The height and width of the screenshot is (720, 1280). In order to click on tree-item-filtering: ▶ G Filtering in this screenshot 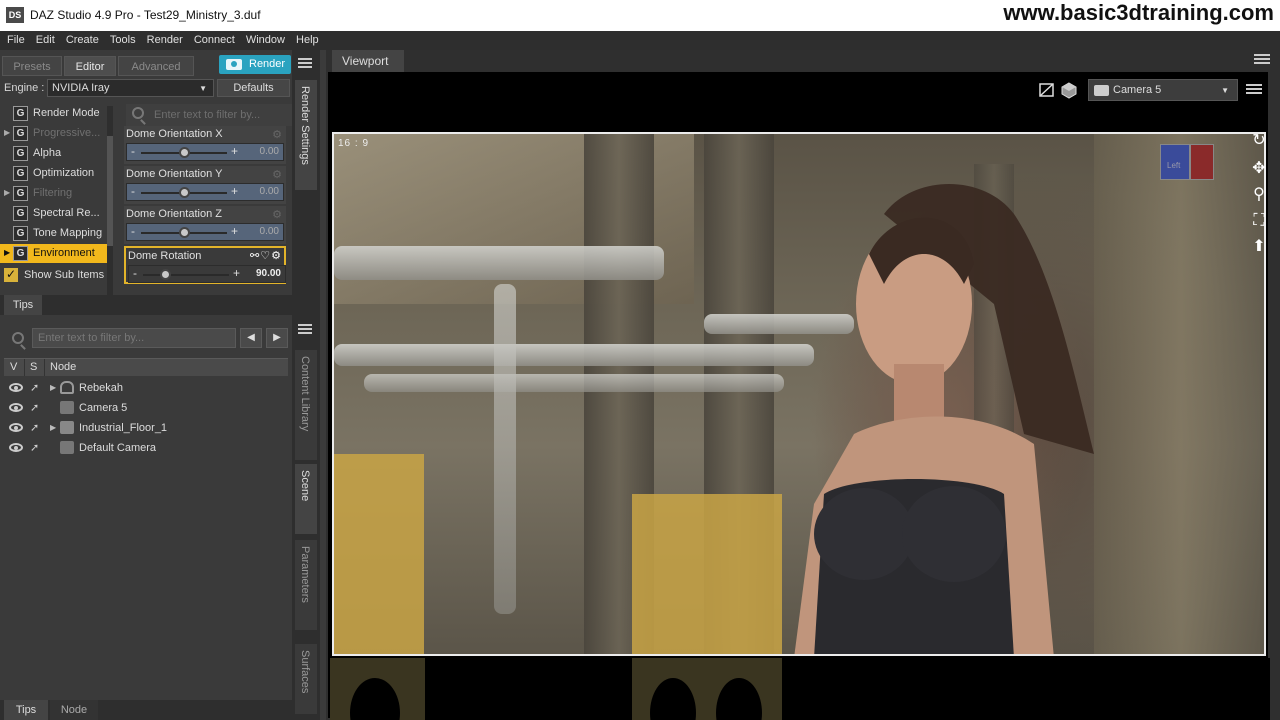, I will do `click(55, 193)`.